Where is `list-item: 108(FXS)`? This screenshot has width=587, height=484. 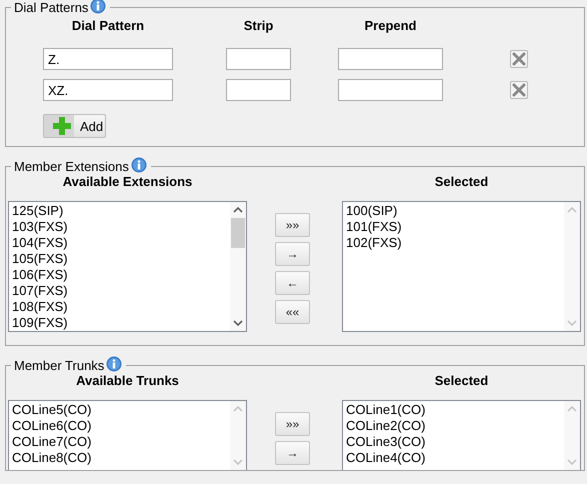 list-item: 108(FXS) is located at coordinates (119, 307).